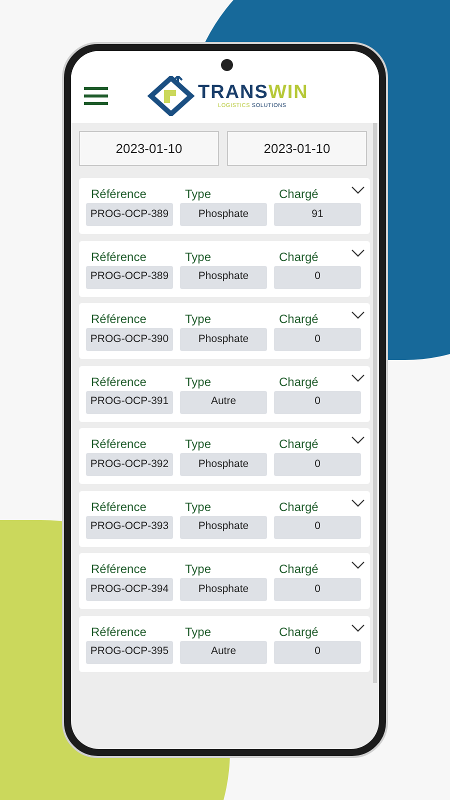 The width and height of the screenshot is (450, 800). I want to click on logo-wordmark: TRANSWIN, so click(253, 92).